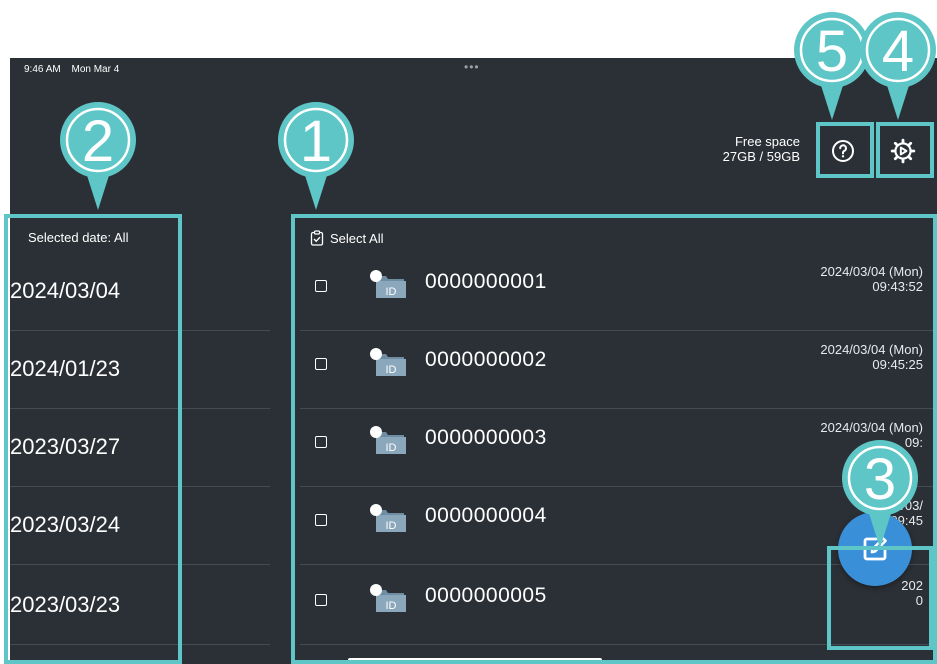  Describe the element at coordinates (761, 156) in the screenshot. I see `free-space-value: 27GB / 59GB` at that location.